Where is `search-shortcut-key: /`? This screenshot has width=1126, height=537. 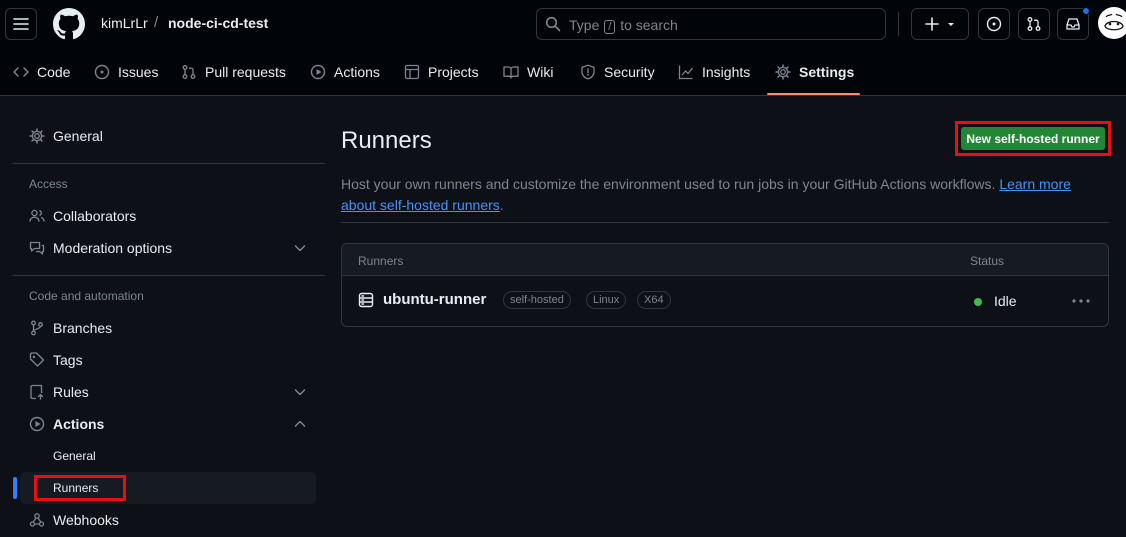
search-shortcut-key: / is located at coordinates (610, 27).